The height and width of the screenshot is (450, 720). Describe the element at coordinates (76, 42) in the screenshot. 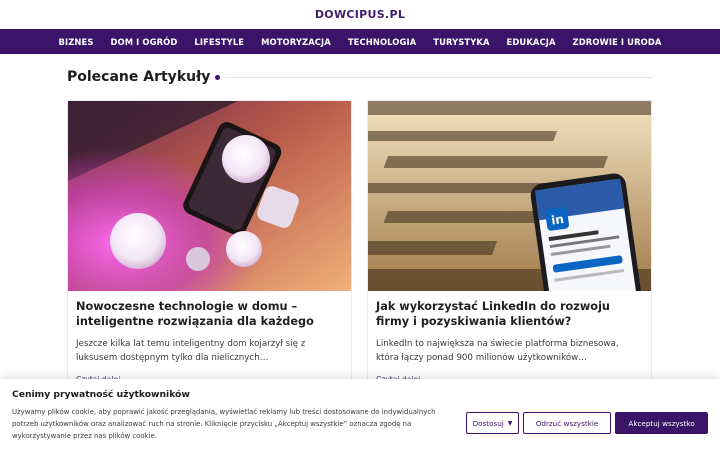

I see `nav-item-biznes: BIZNES` at that location.